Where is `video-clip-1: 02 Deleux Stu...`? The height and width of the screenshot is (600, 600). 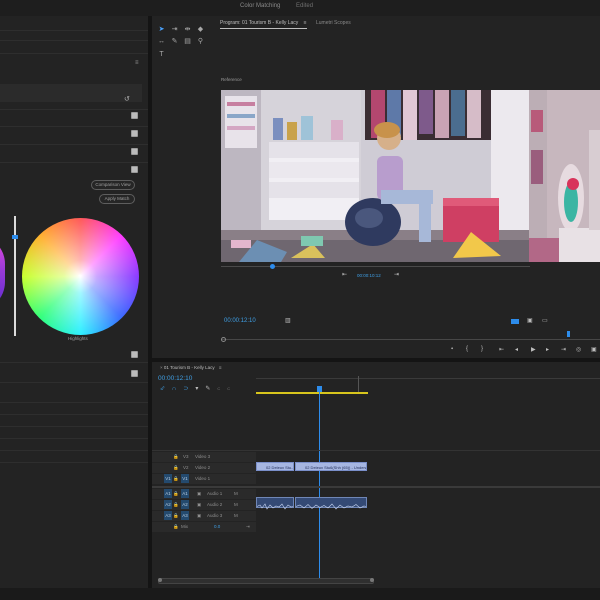
video-clip-1: 02 Deleux Stu... is located at coordinates (275, 466).